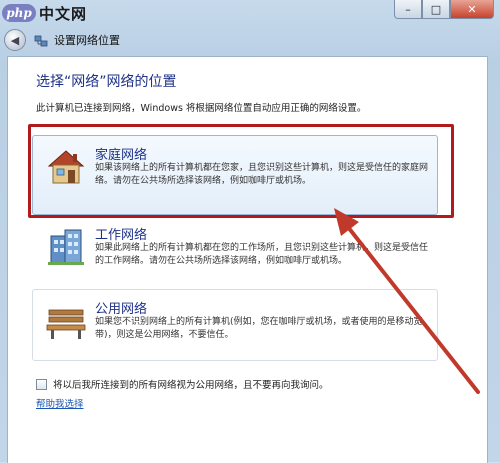 This screenshot has height=463, width=500. Describe the element at coordinates (63, 13) in the screenshot. I see `watermark-text: 中文网` at that location.